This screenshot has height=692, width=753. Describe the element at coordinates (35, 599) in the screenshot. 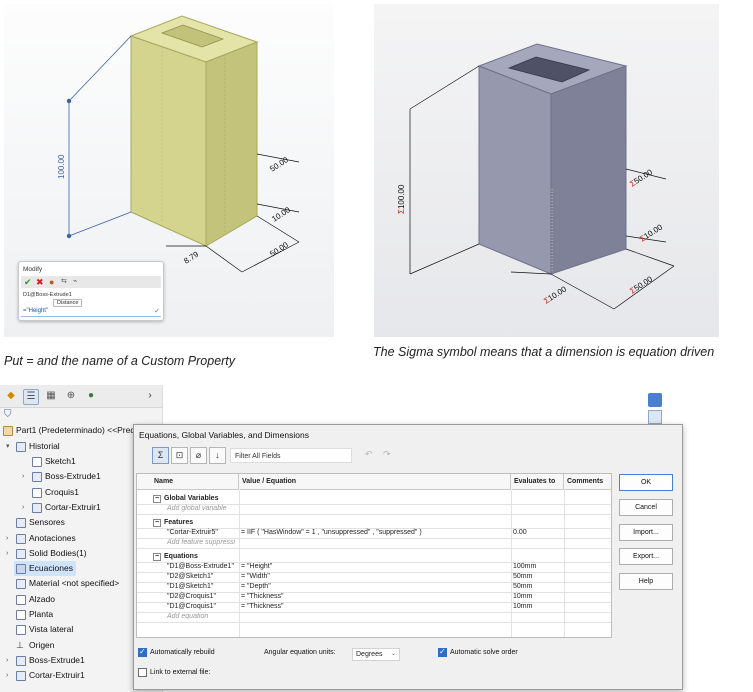

I see `tree-item-alzado: Alzado` at that location.